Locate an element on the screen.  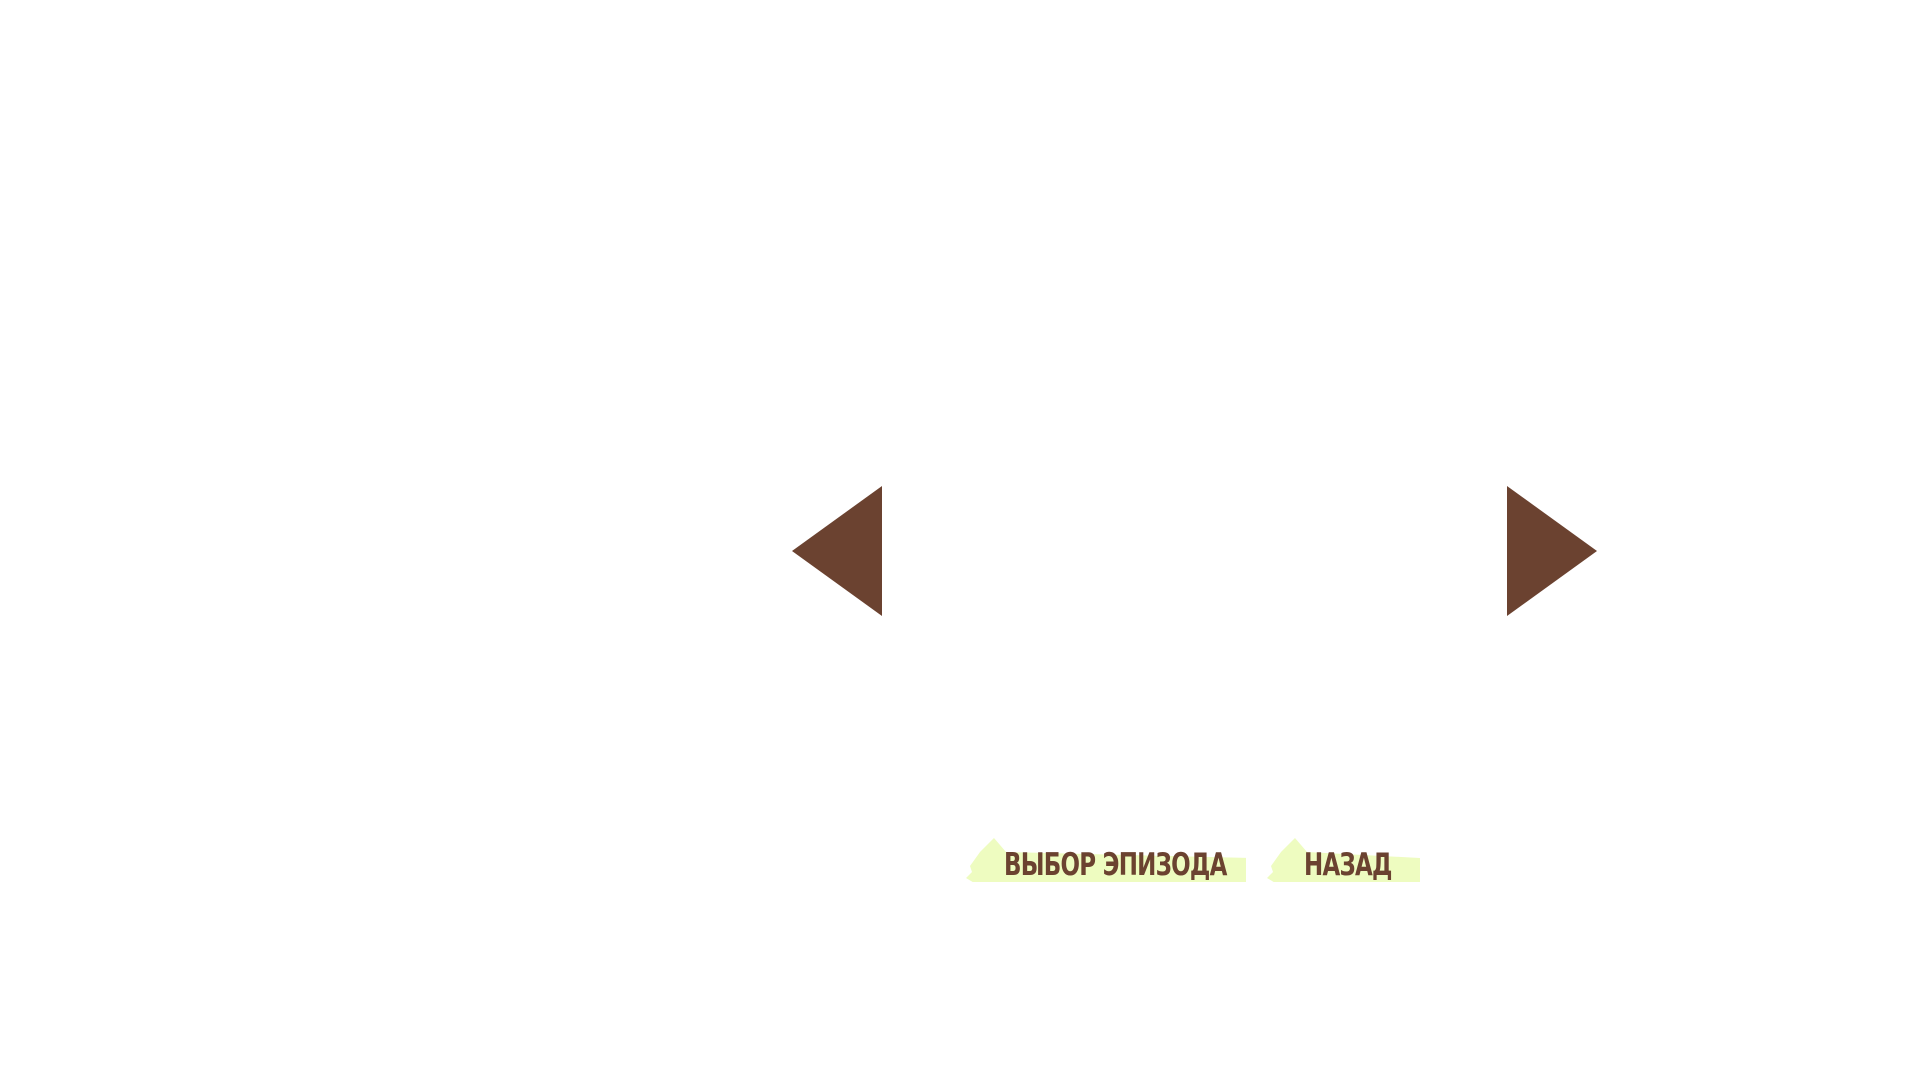
next-arrow-button is located at coordinates (1552, 551).